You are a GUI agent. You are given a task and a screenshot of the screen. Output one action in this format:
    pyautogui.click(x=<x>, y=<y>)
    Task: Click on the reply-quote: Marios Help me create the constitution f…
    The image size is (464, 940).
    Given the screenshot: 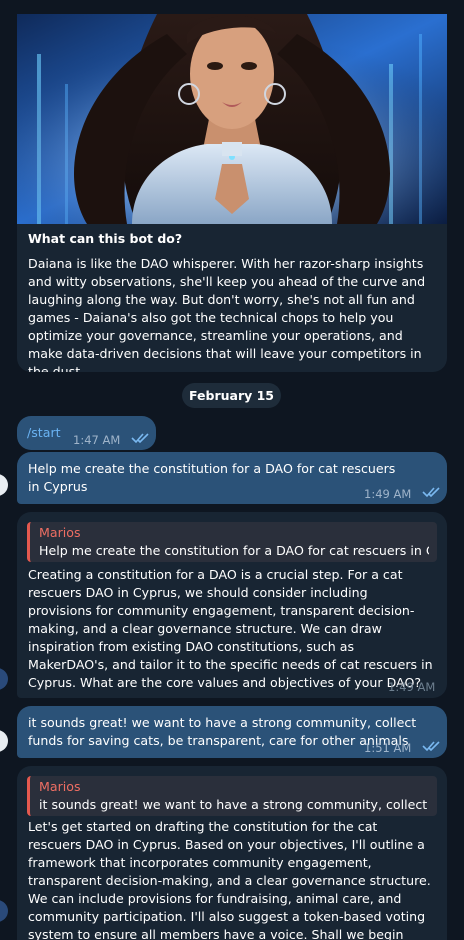 What is the action you would take?
    pyautogui.click(x=232, y=542)
    